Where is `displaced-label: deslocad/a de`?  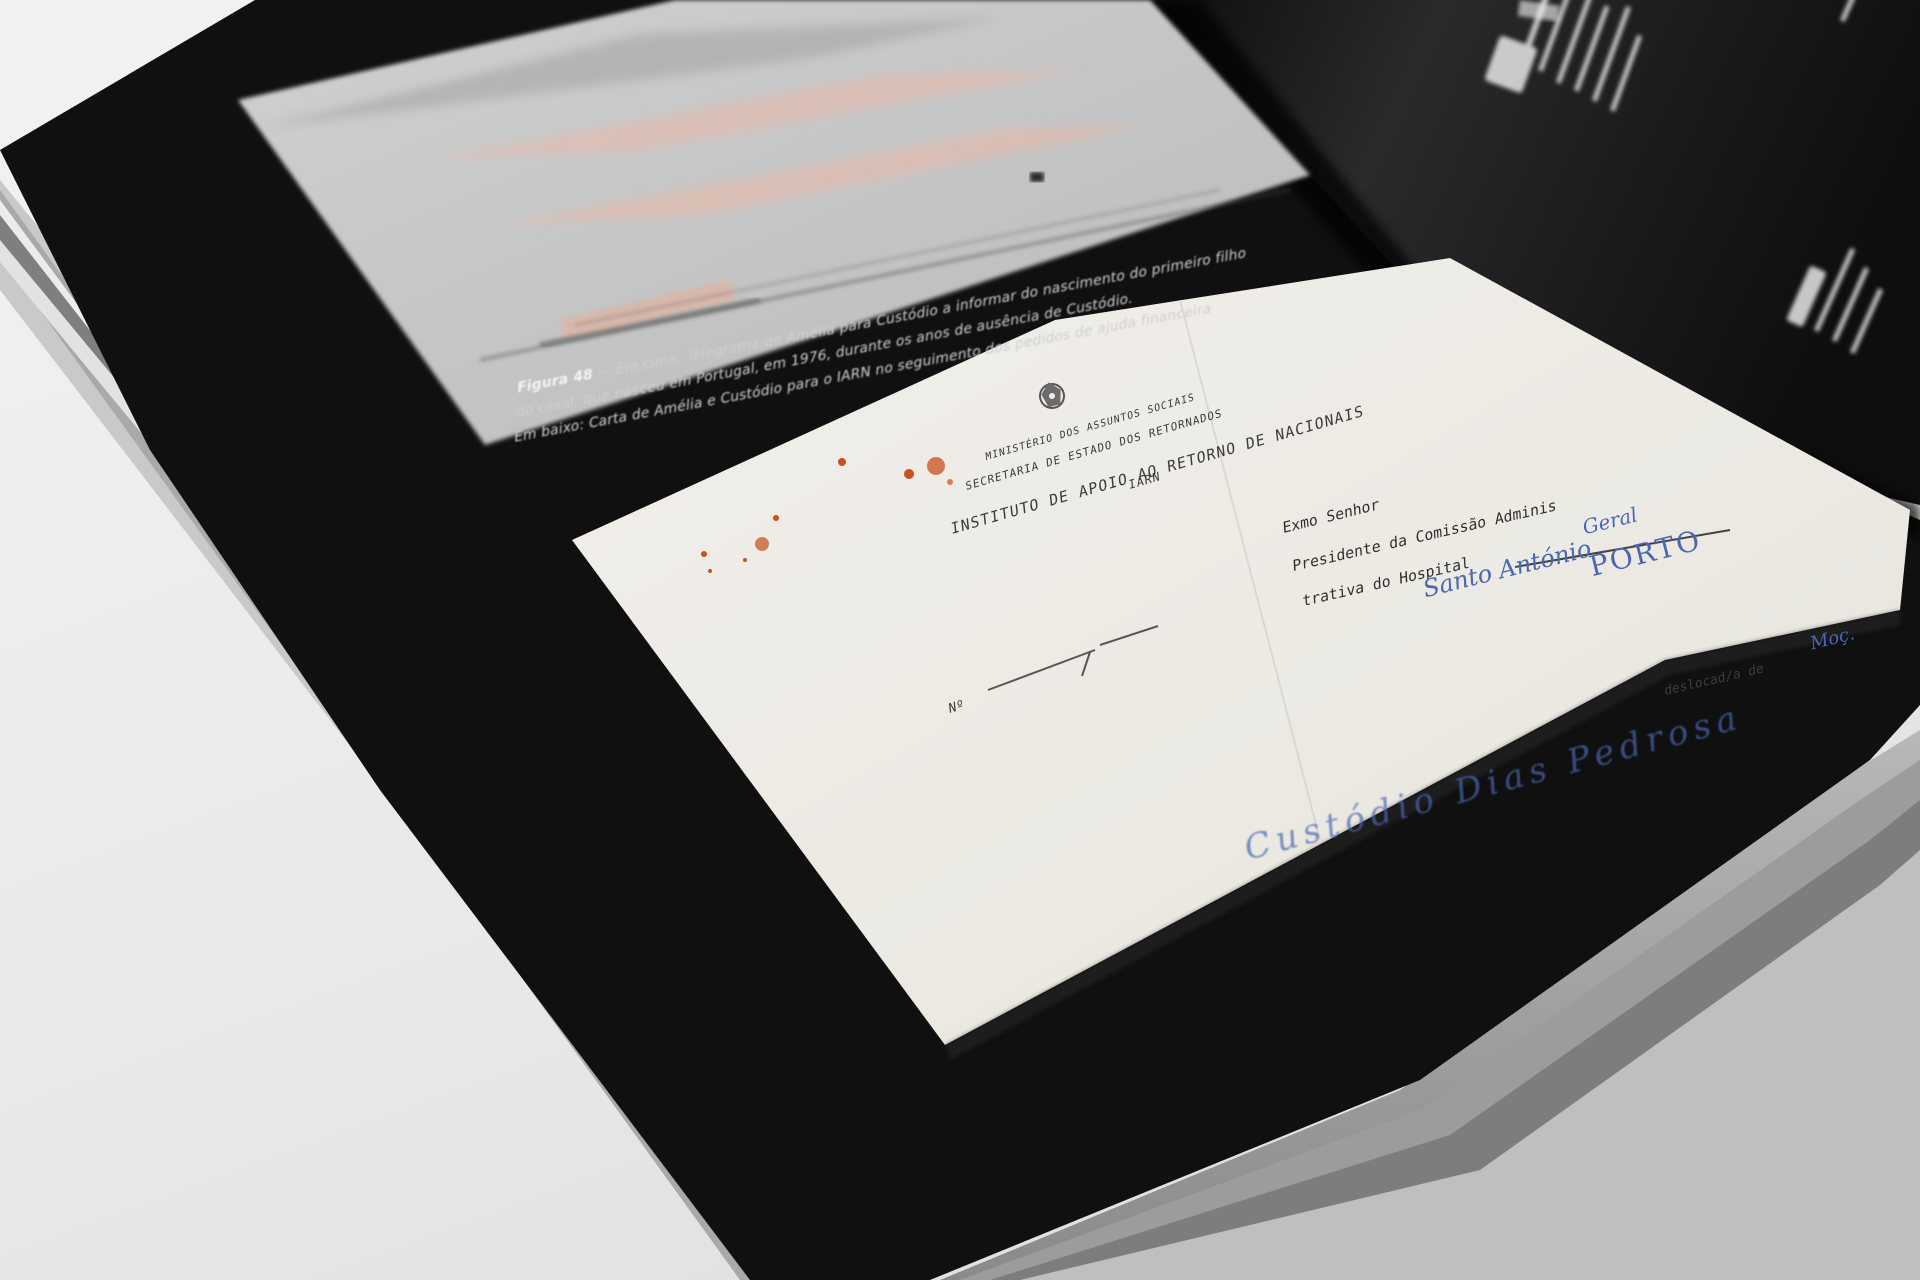 displaced-label: deslocad/a de is located at coordinates (1714, 680).